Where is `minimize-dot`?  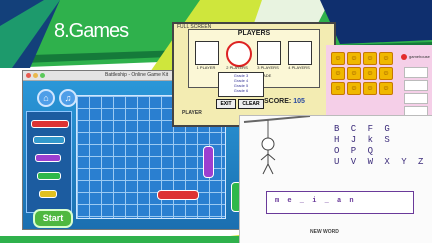 minimize-dot is located at coordinates (35, 75).